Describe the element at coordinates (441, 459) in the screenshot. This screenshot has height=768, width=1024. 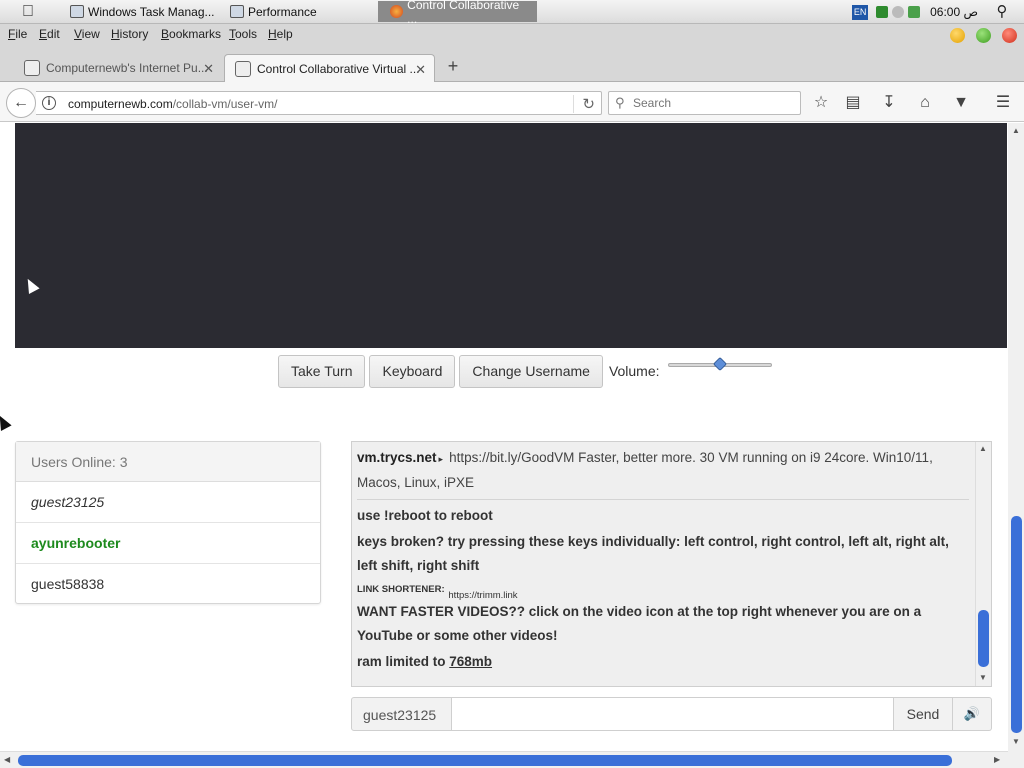
I see `arrow-right-icon: ▸` at that location.